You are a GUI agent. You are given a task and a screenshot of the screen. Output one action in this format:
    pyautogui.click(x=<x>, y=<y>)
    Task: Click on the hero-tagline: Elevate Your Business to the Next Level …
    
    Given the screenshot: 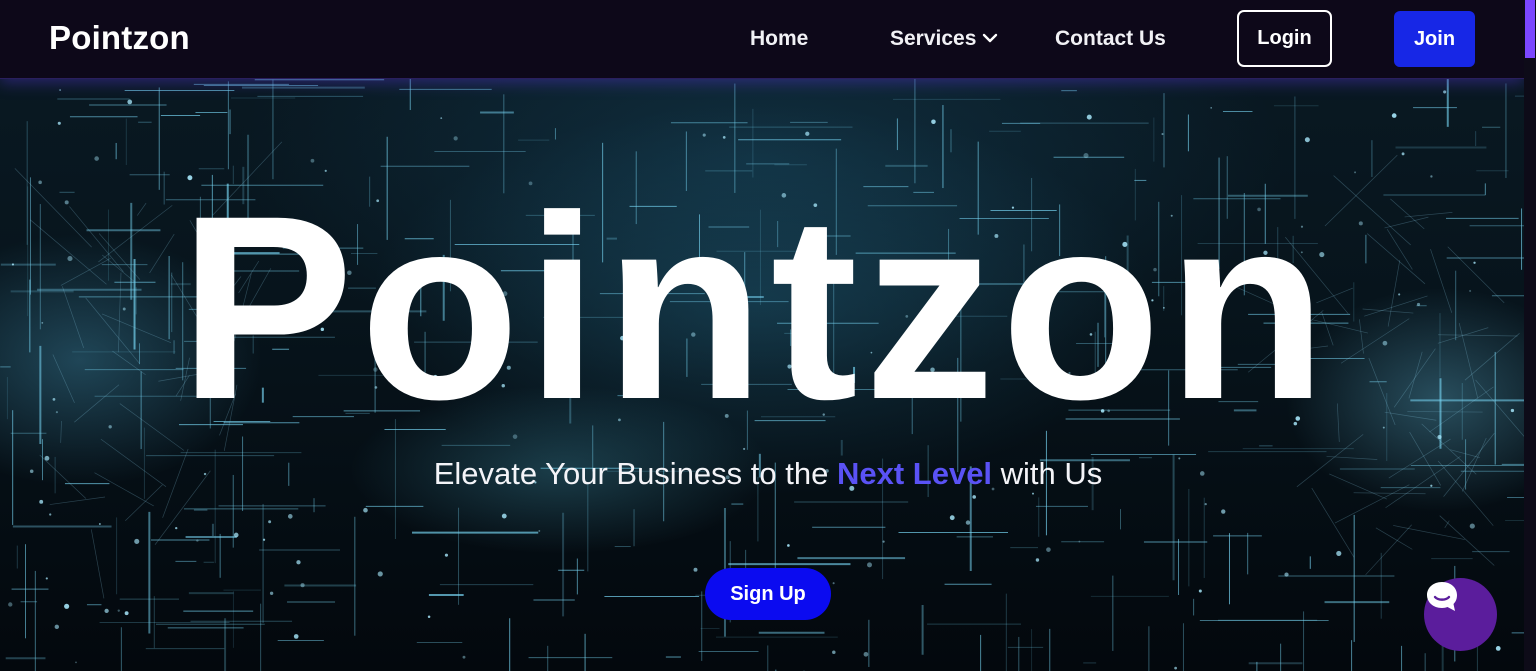 What is the action you would take?
    pyautogui.click(x=768, y=474)
    